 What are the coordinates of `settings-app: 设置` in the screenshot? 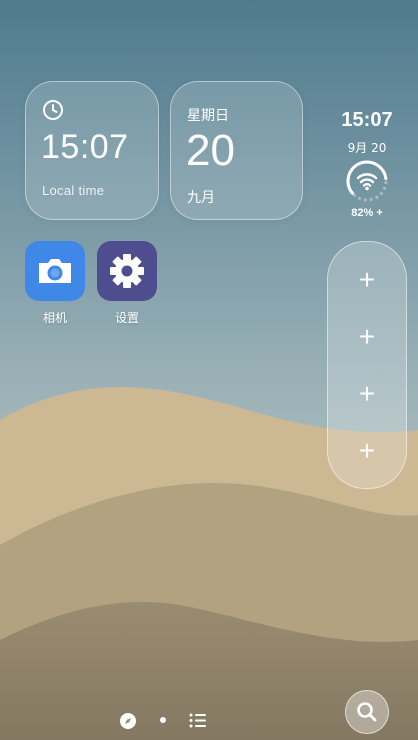 It's located at (127, 283).